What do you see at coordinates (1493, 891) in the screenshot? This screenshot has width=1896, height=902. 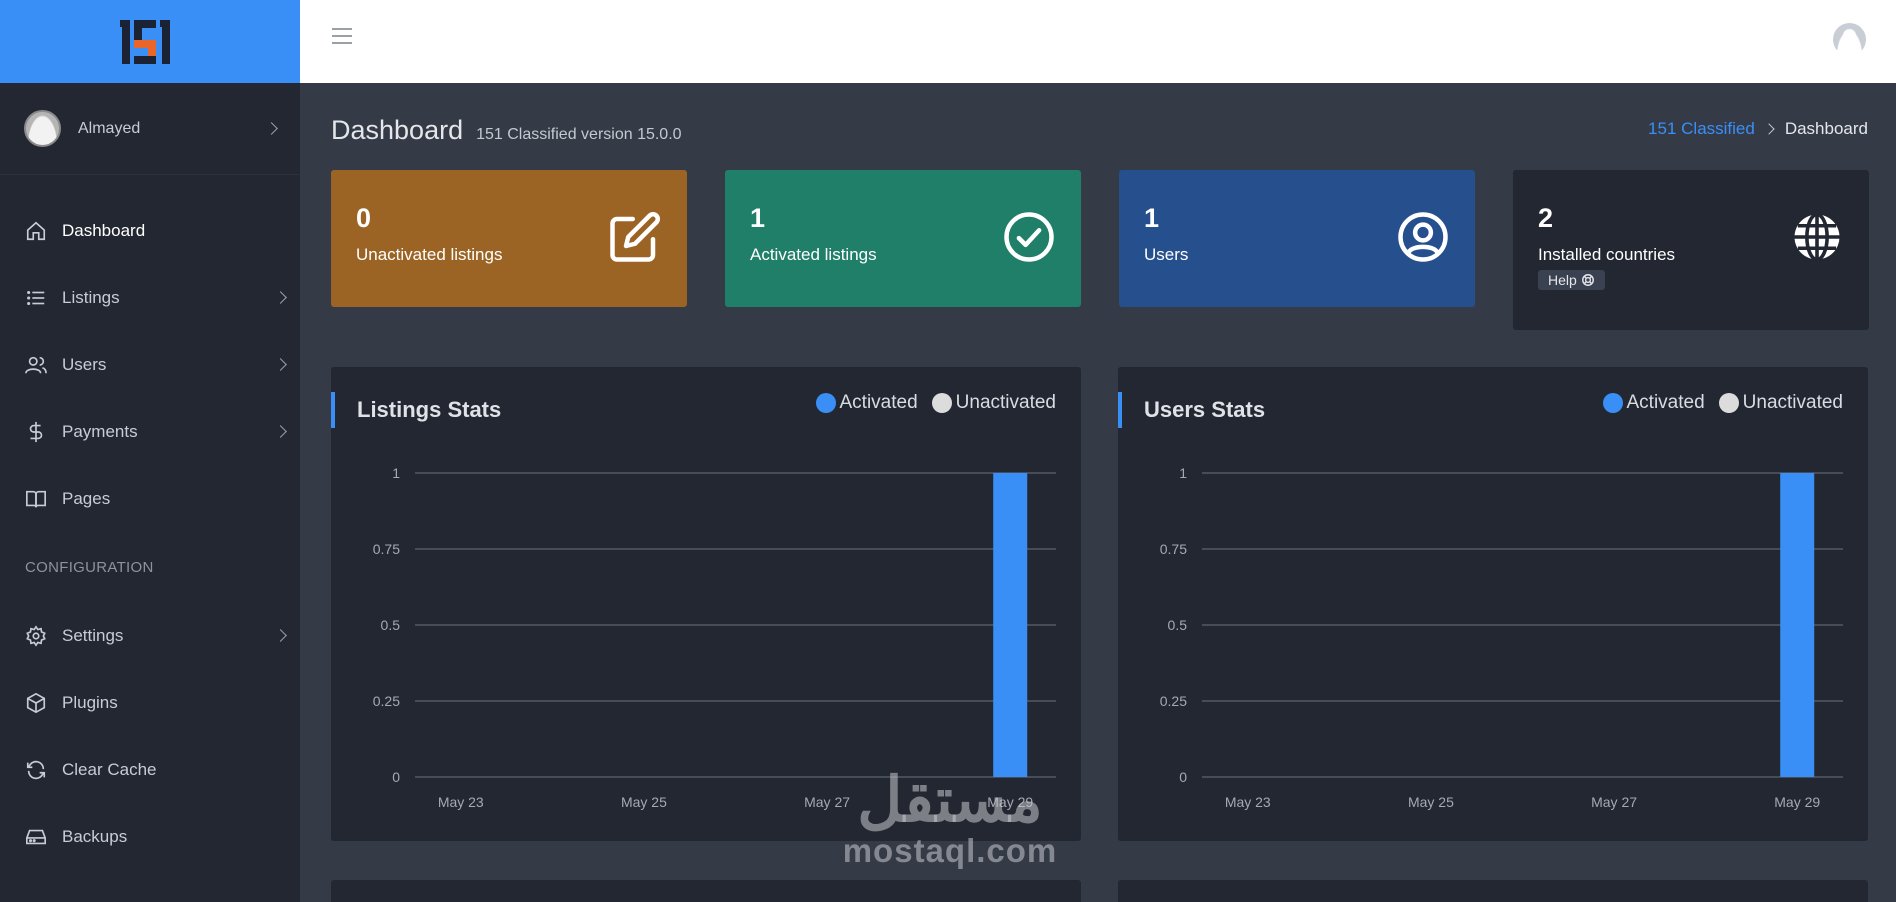 I see `bottom-panel-right` at bounding box center [1493, 891].